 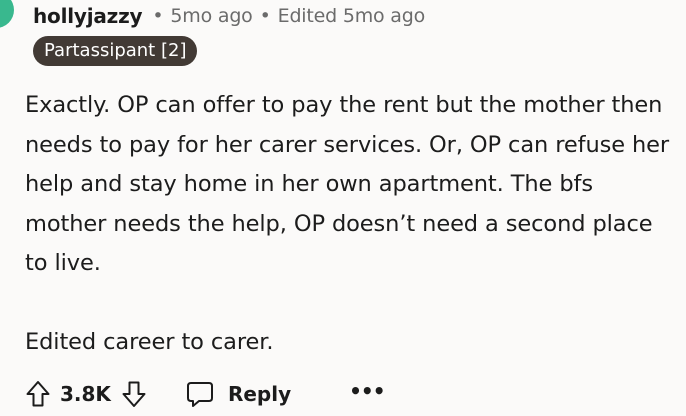 What do you see at coordinates (115, 51) in the screenshot?
I see `user-flair-badge: Partassipant [2]` at bounding box center [115, 51].